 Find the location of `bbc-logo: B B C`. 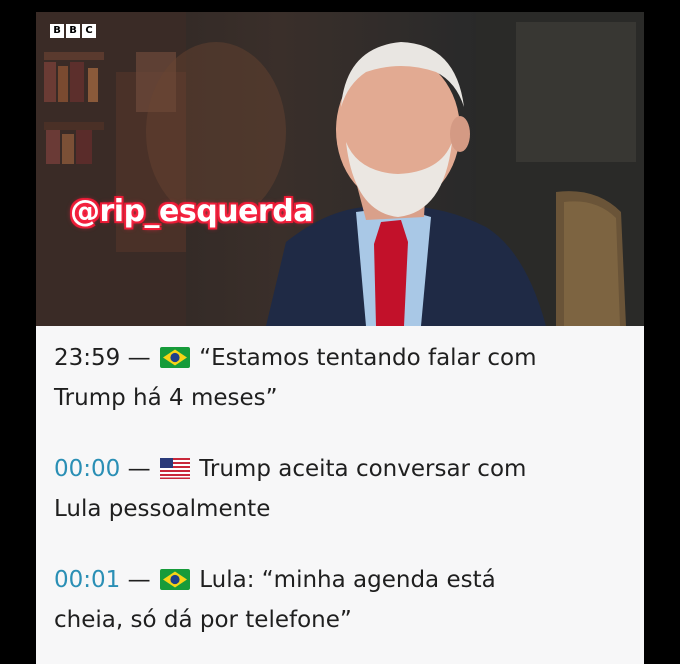

bbc-logo: B B C is located at coordinates (73, 31).